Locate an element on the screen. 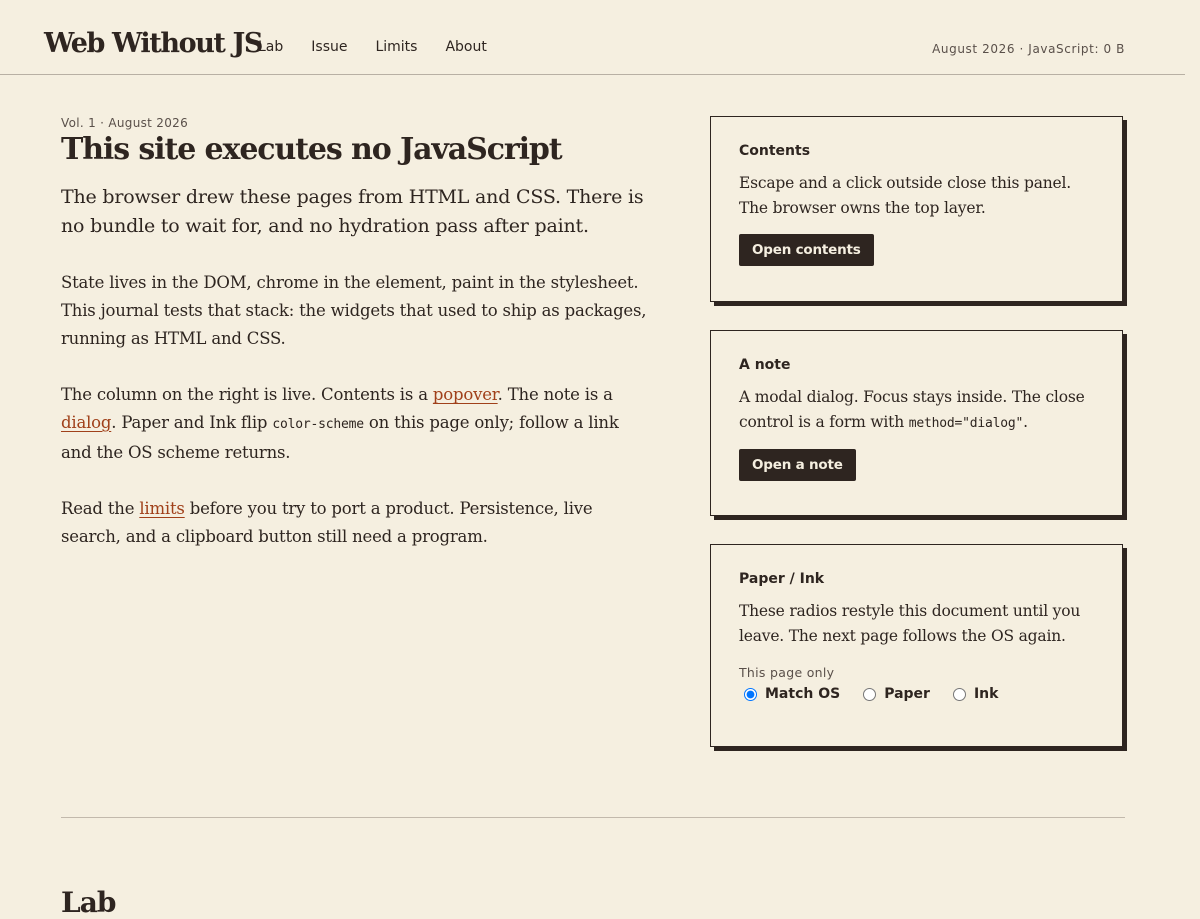  radio-option-paper: Paper is located at coordinates (894, 694).